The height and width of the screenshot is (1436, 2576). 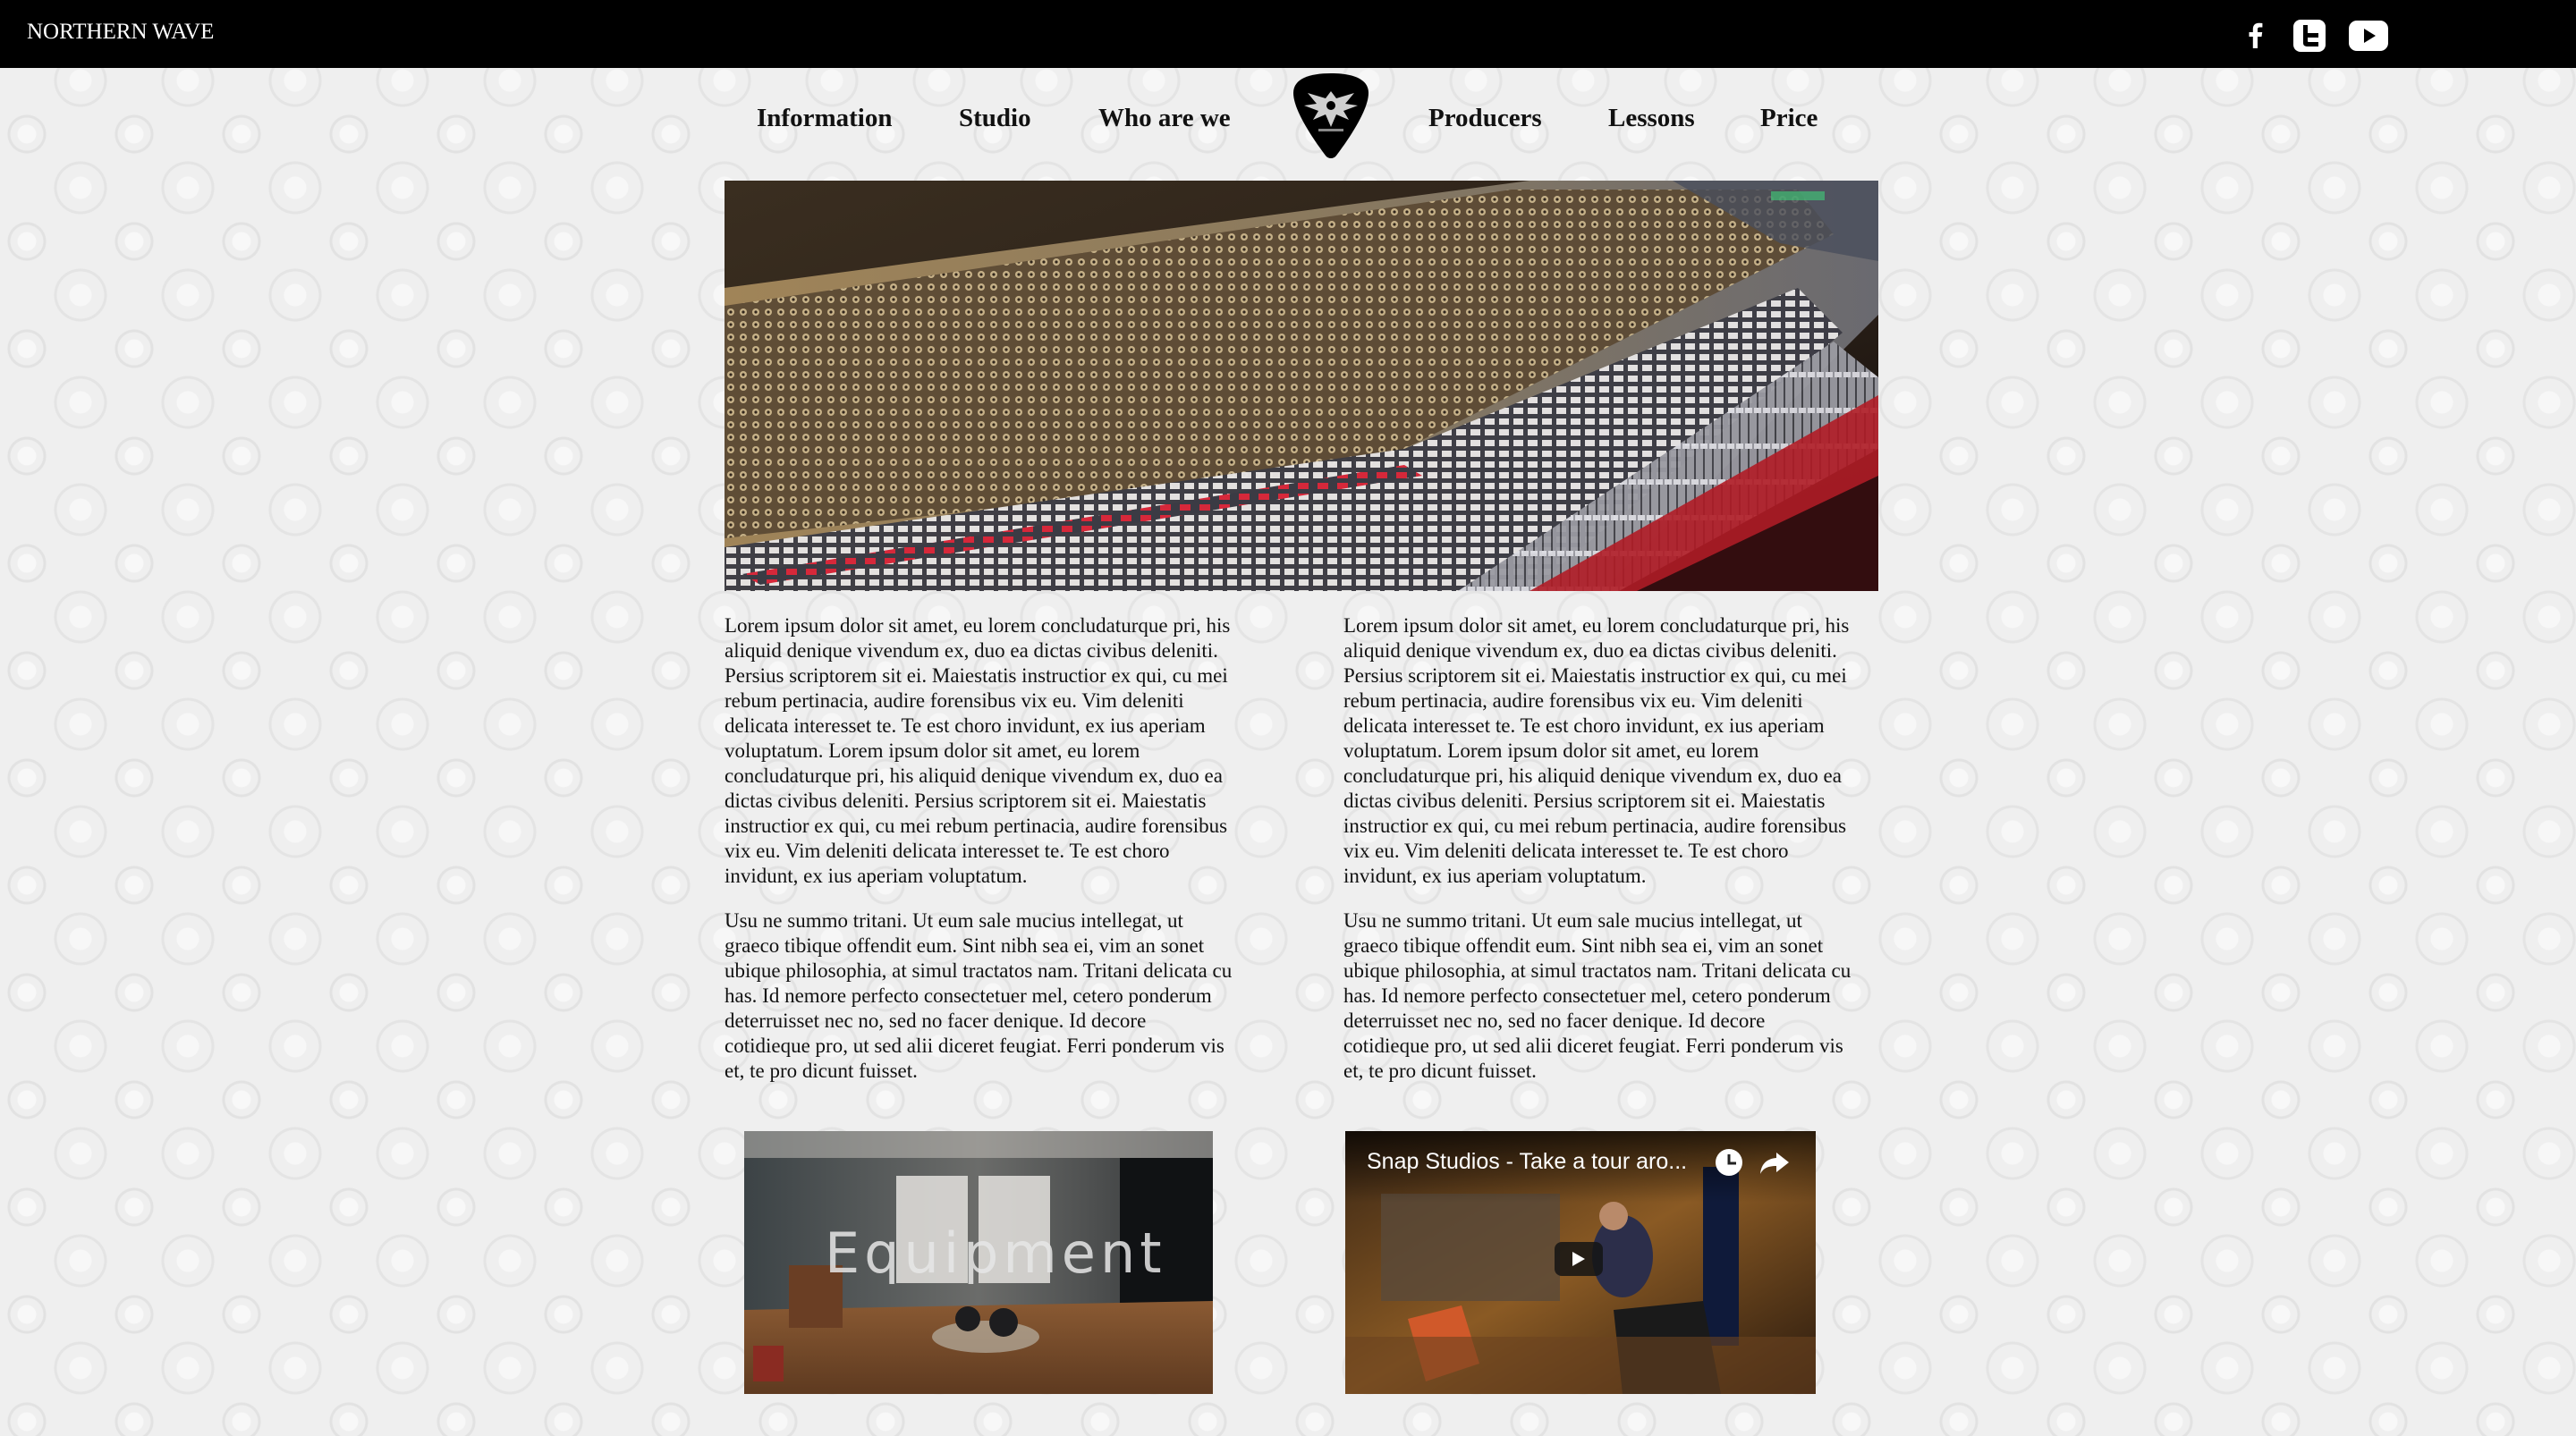 What do you see at coordinates (1651, 118) in the screenshot?
I see `nav-lessons: Lessons` at bounding box center [1651, 118].